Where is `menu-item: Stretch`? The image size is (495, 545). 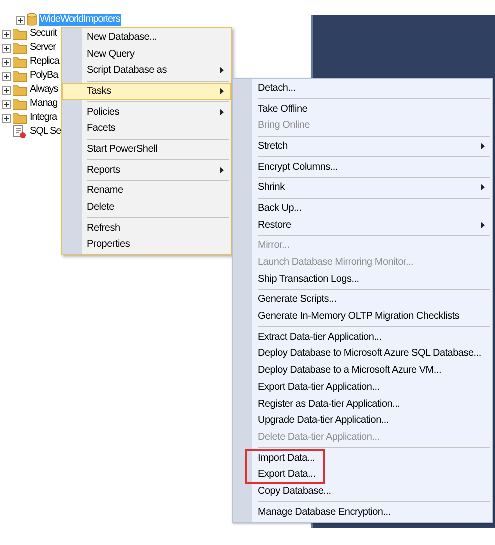
menu-item: Stretch is located at coordinates (362, 146).